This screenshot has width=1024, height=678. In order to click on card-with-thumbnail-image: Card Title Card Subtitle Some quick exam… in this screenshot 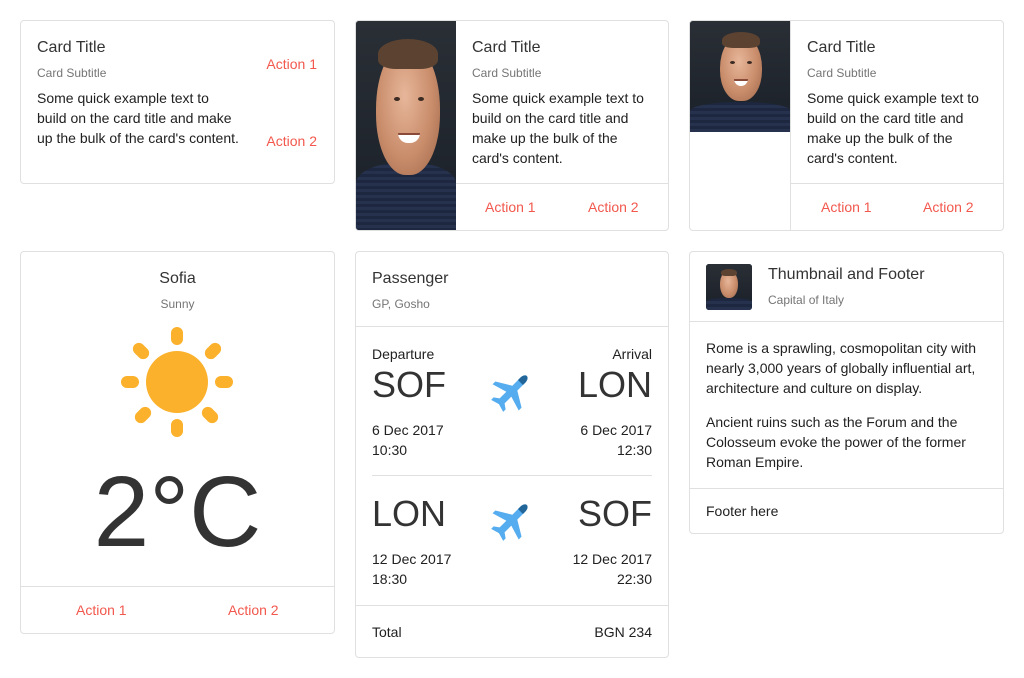, I will do `click(846, 125)`.